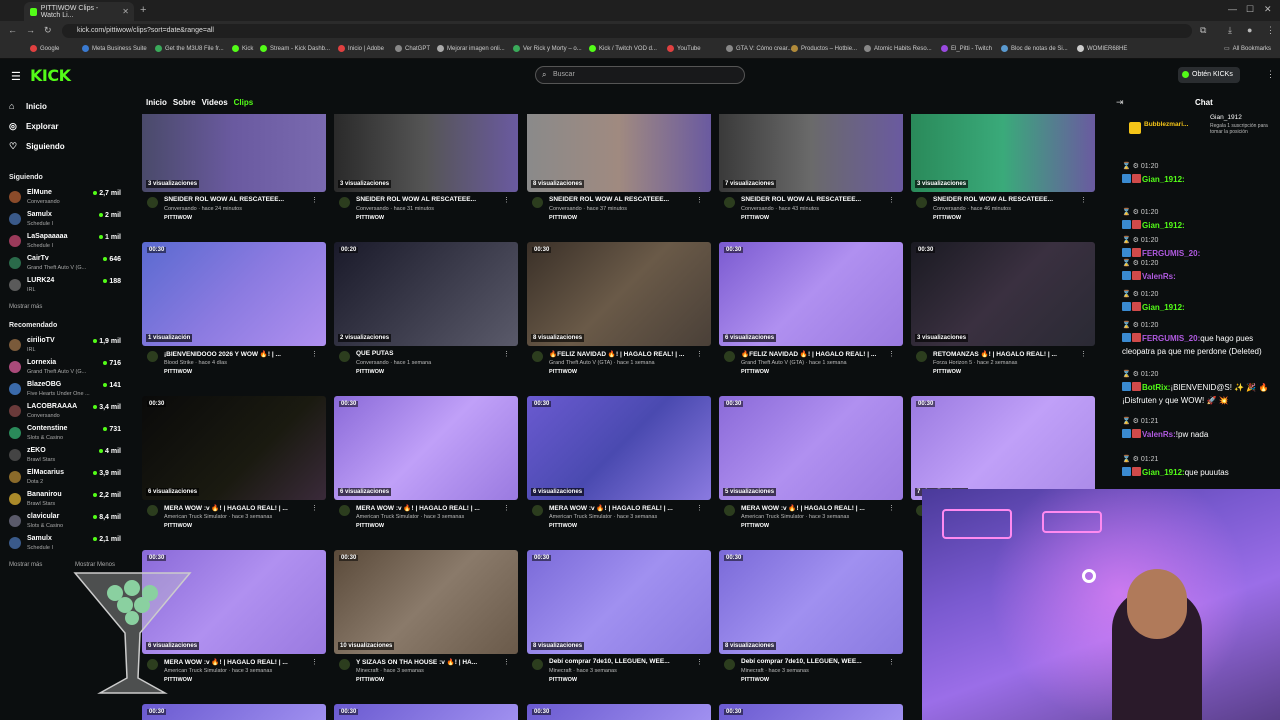 This screenshot has width=1280, height=720. What do you see at coordinates (811, 153) in the screenshot?
I see `clip-thumbnail: 7 visualizaciones` at bounding box center [811, 153].